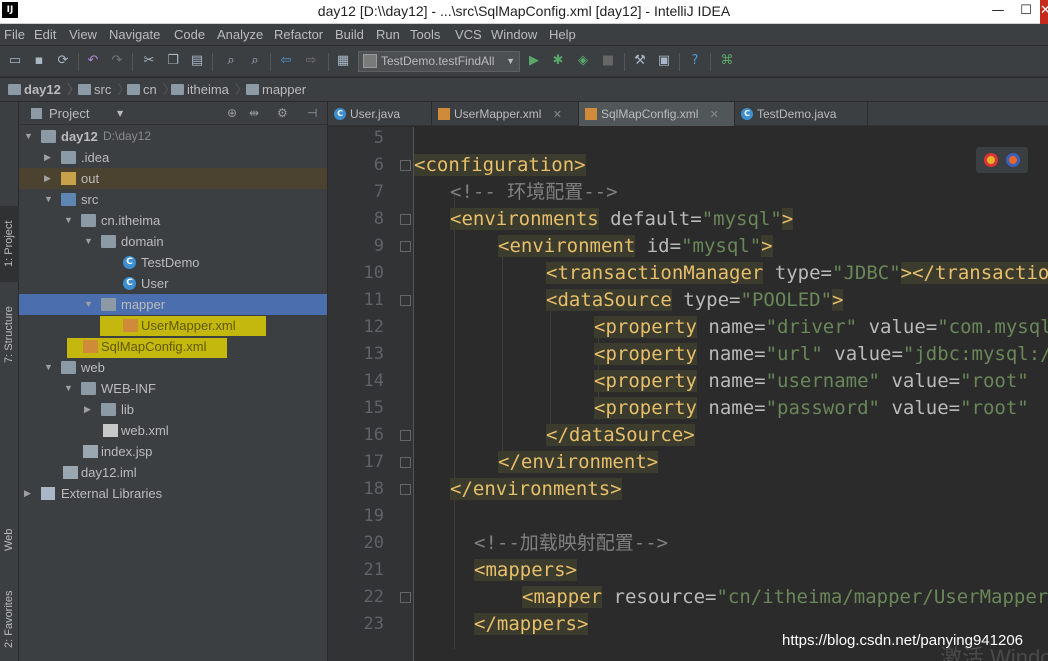 The width and height of the screenshot is (1048, 661). What do you see at coordinates (254, 113) in the screenshot?
I see `collapse-icon: ⇹` at bounding box center [254, 113].